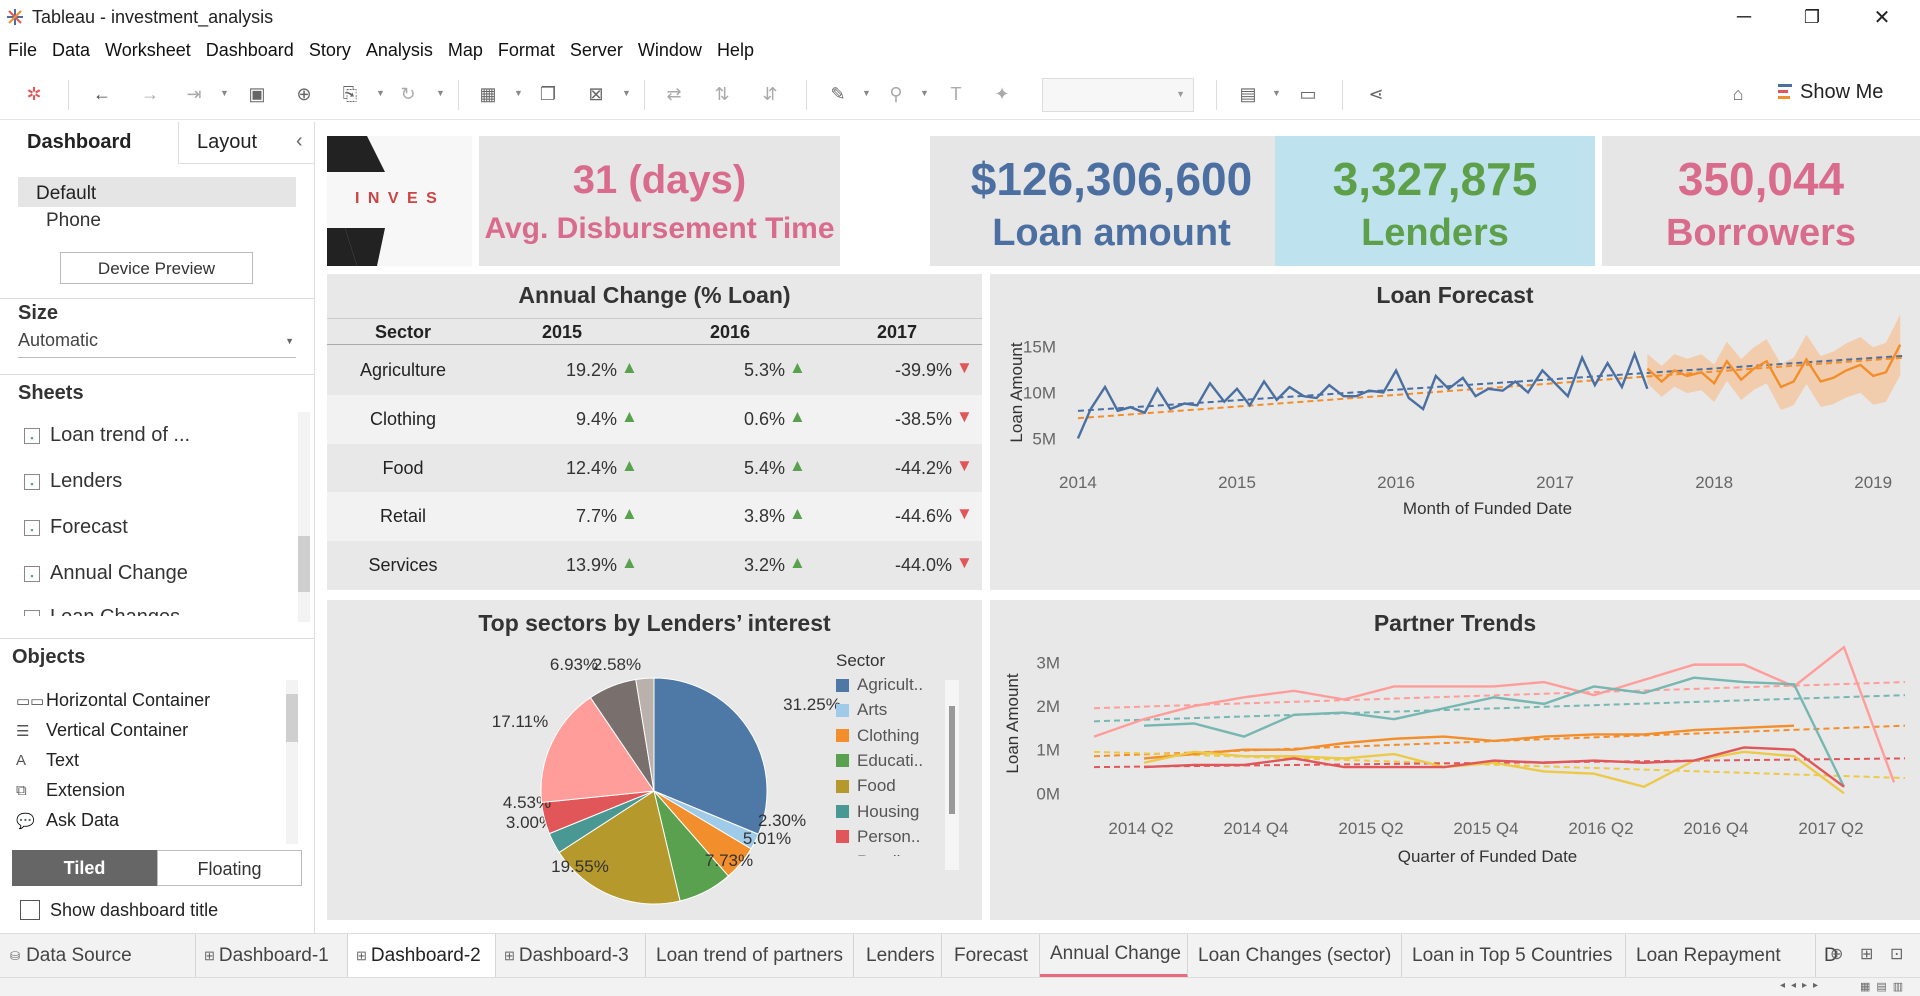  Describe the element at coordinates (1295, 956) in the screenshot. I see `tab-loan-changes: Loan Changes (sector)` at that location.